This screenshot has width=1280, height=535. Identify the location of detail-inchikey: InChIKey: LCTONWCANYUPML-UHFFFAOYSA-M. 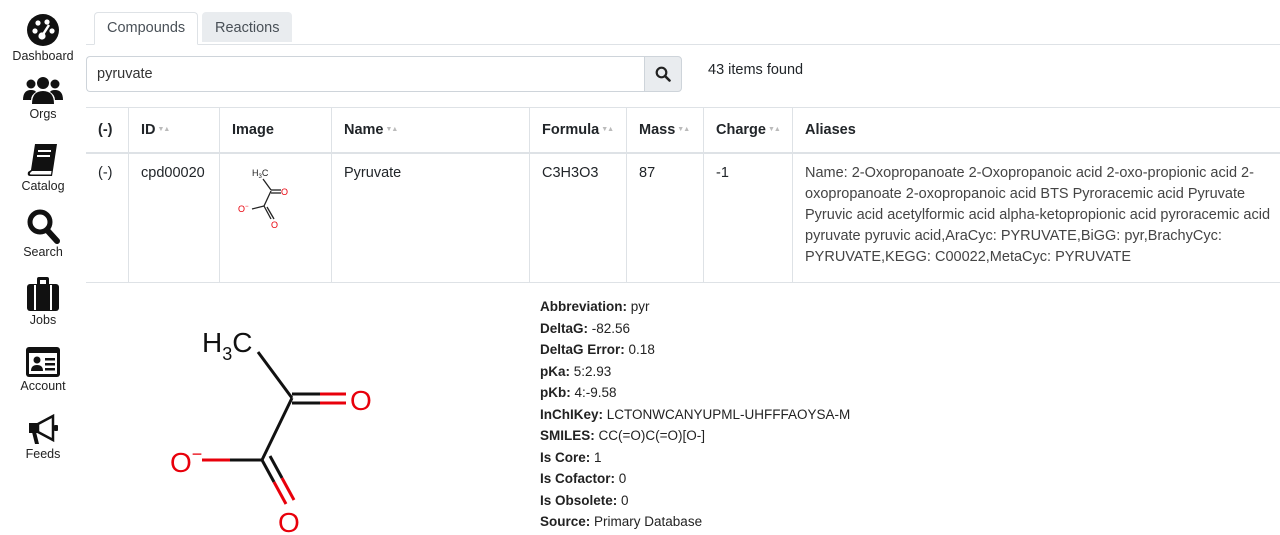
(695, 414).